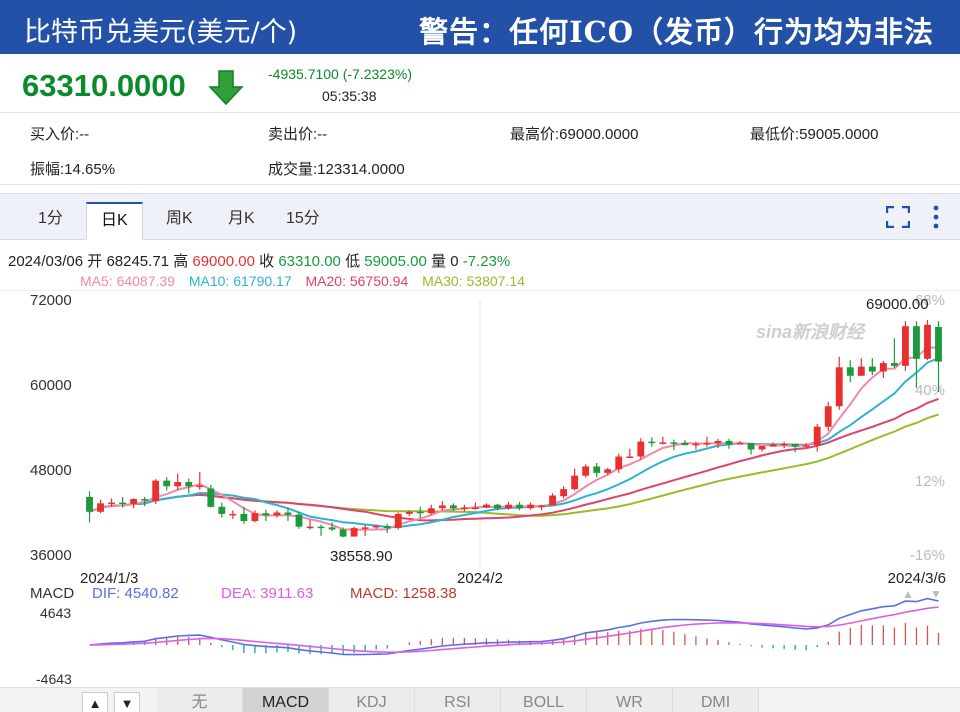  I want to click on indicator-tab-rsi: RSI, so click(458, 700).